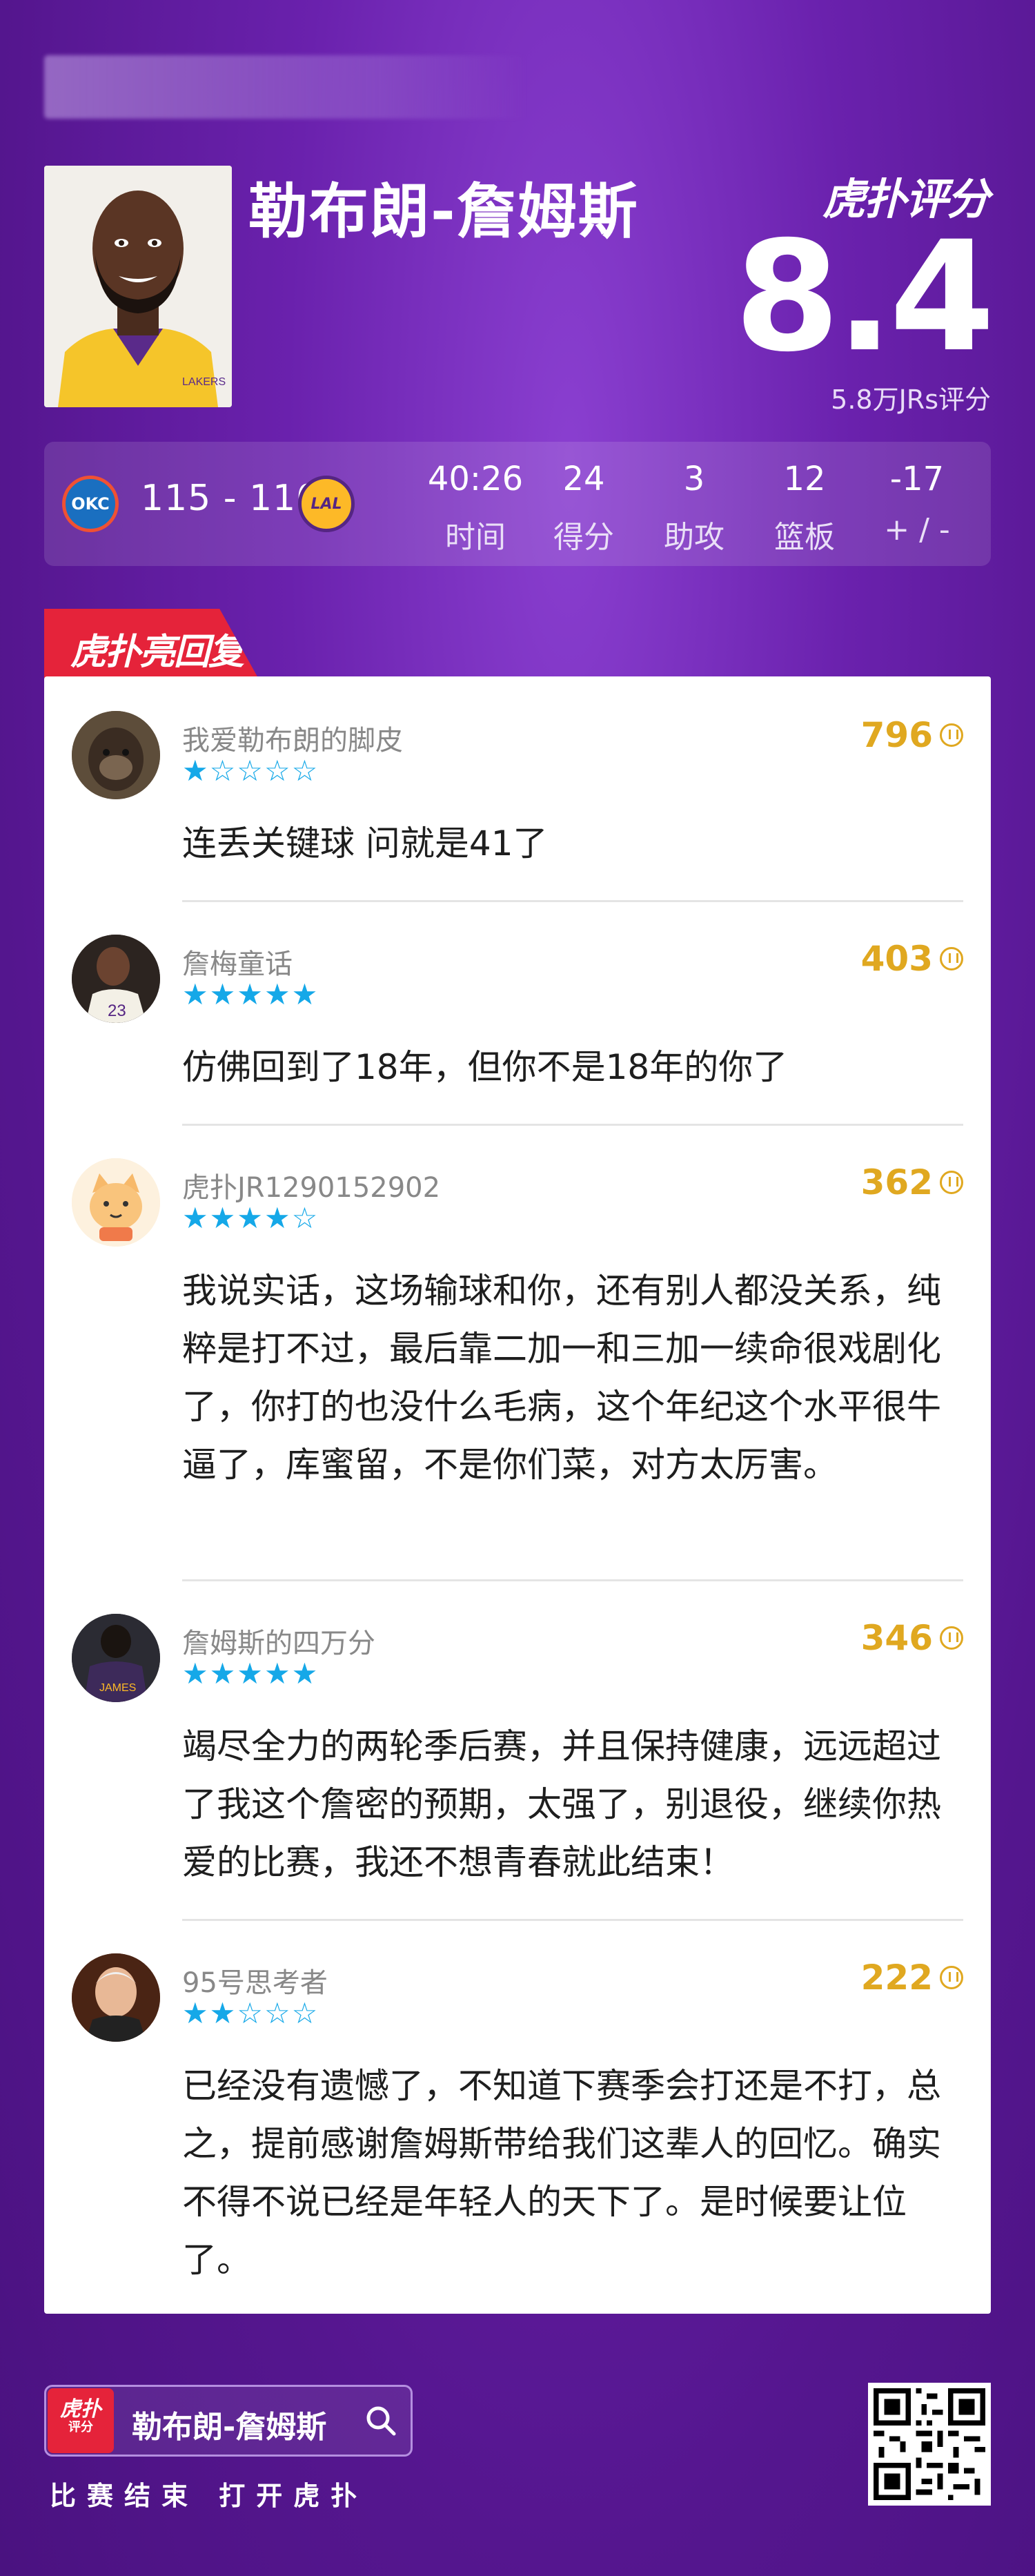 Image resolution: width=1035 pixels, height=2576 pixels. What do you see at coordinates (917, 503) in the screenshot?
I see `stat-plus-minus: -17 + / -` at bounding box center [917, 503].